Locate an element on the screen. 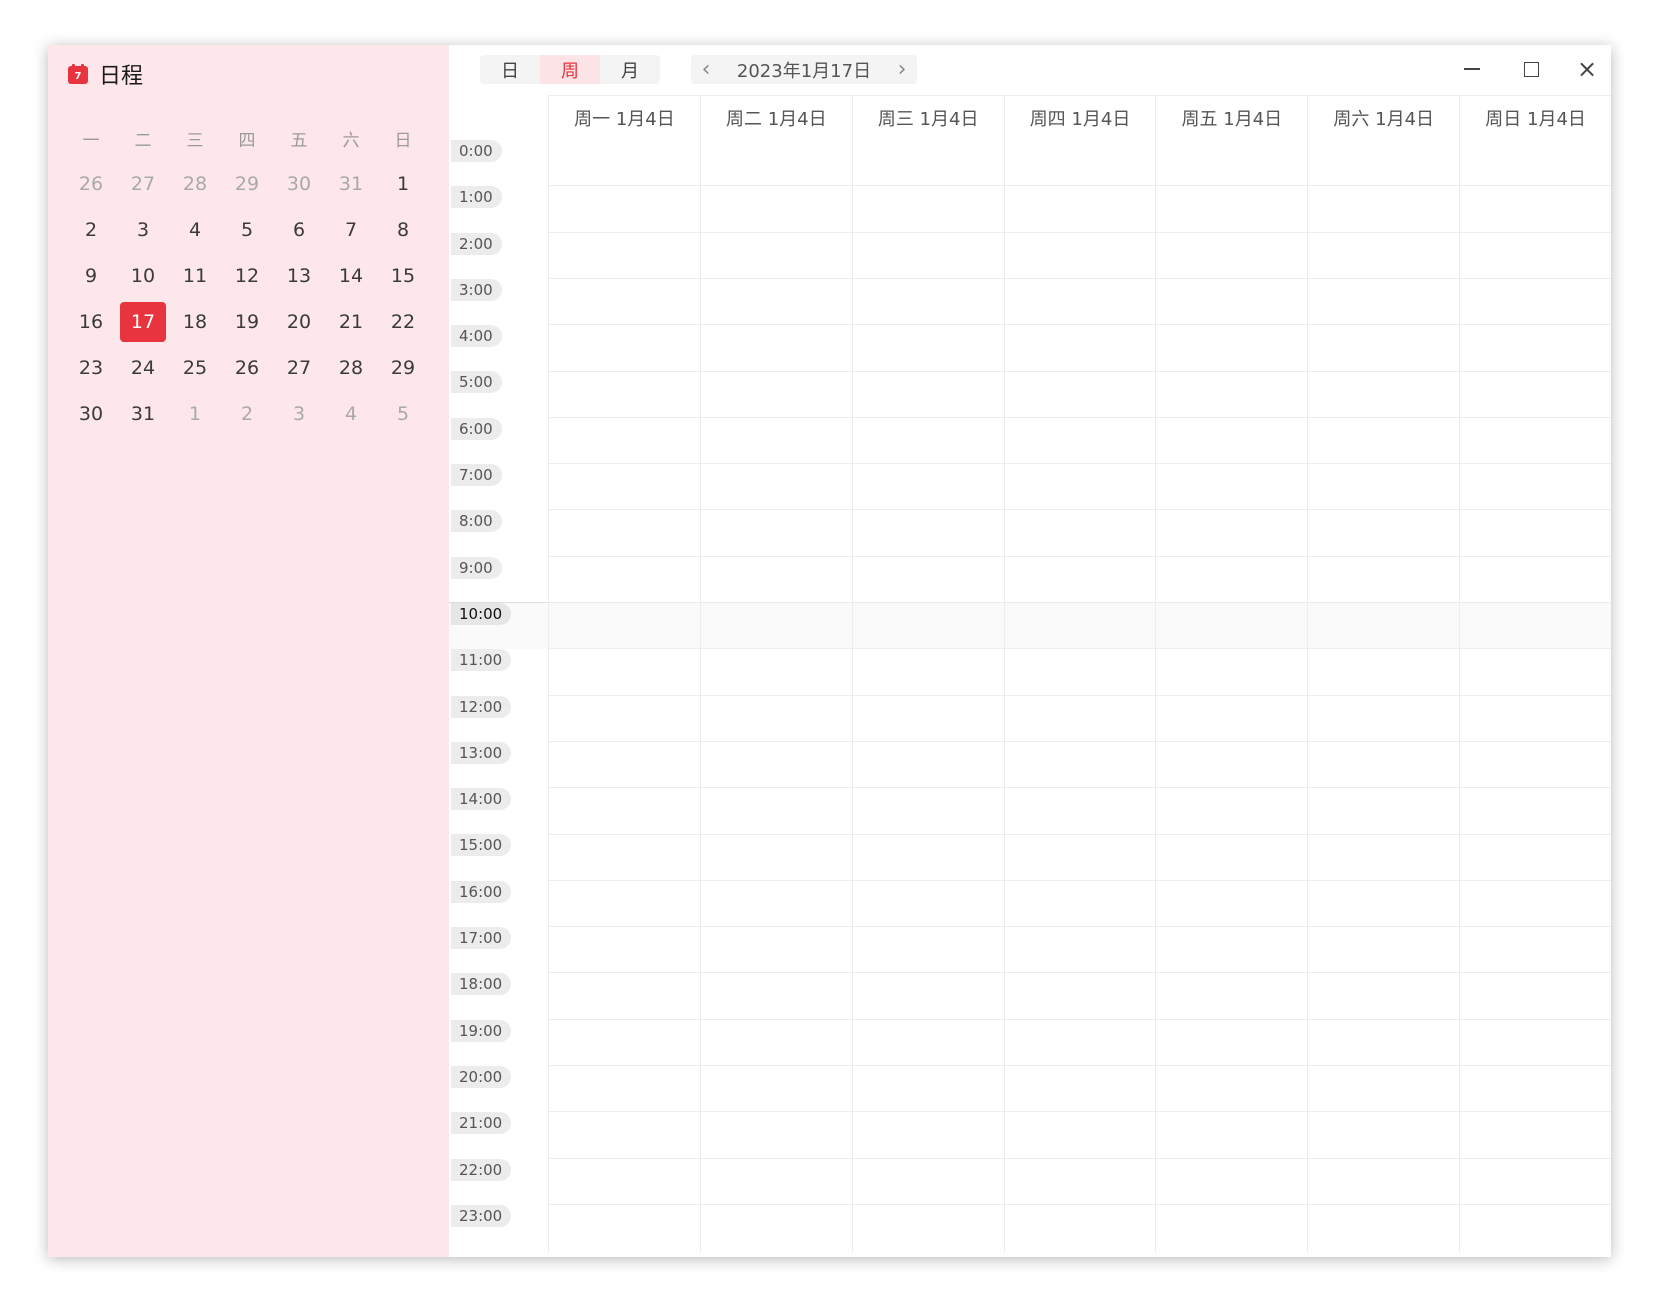 The image size is (1661, 1307). minimize-button is located at coordinates (1472, 69).